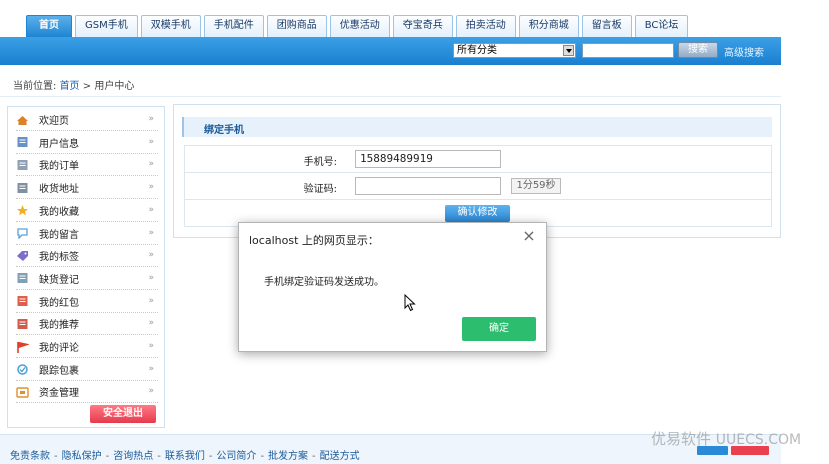 The height and width of the screenshot is (464, 829). Describe the element at coordinates (22, 392) in the screenshot. I see `wallet-icon` at that location.